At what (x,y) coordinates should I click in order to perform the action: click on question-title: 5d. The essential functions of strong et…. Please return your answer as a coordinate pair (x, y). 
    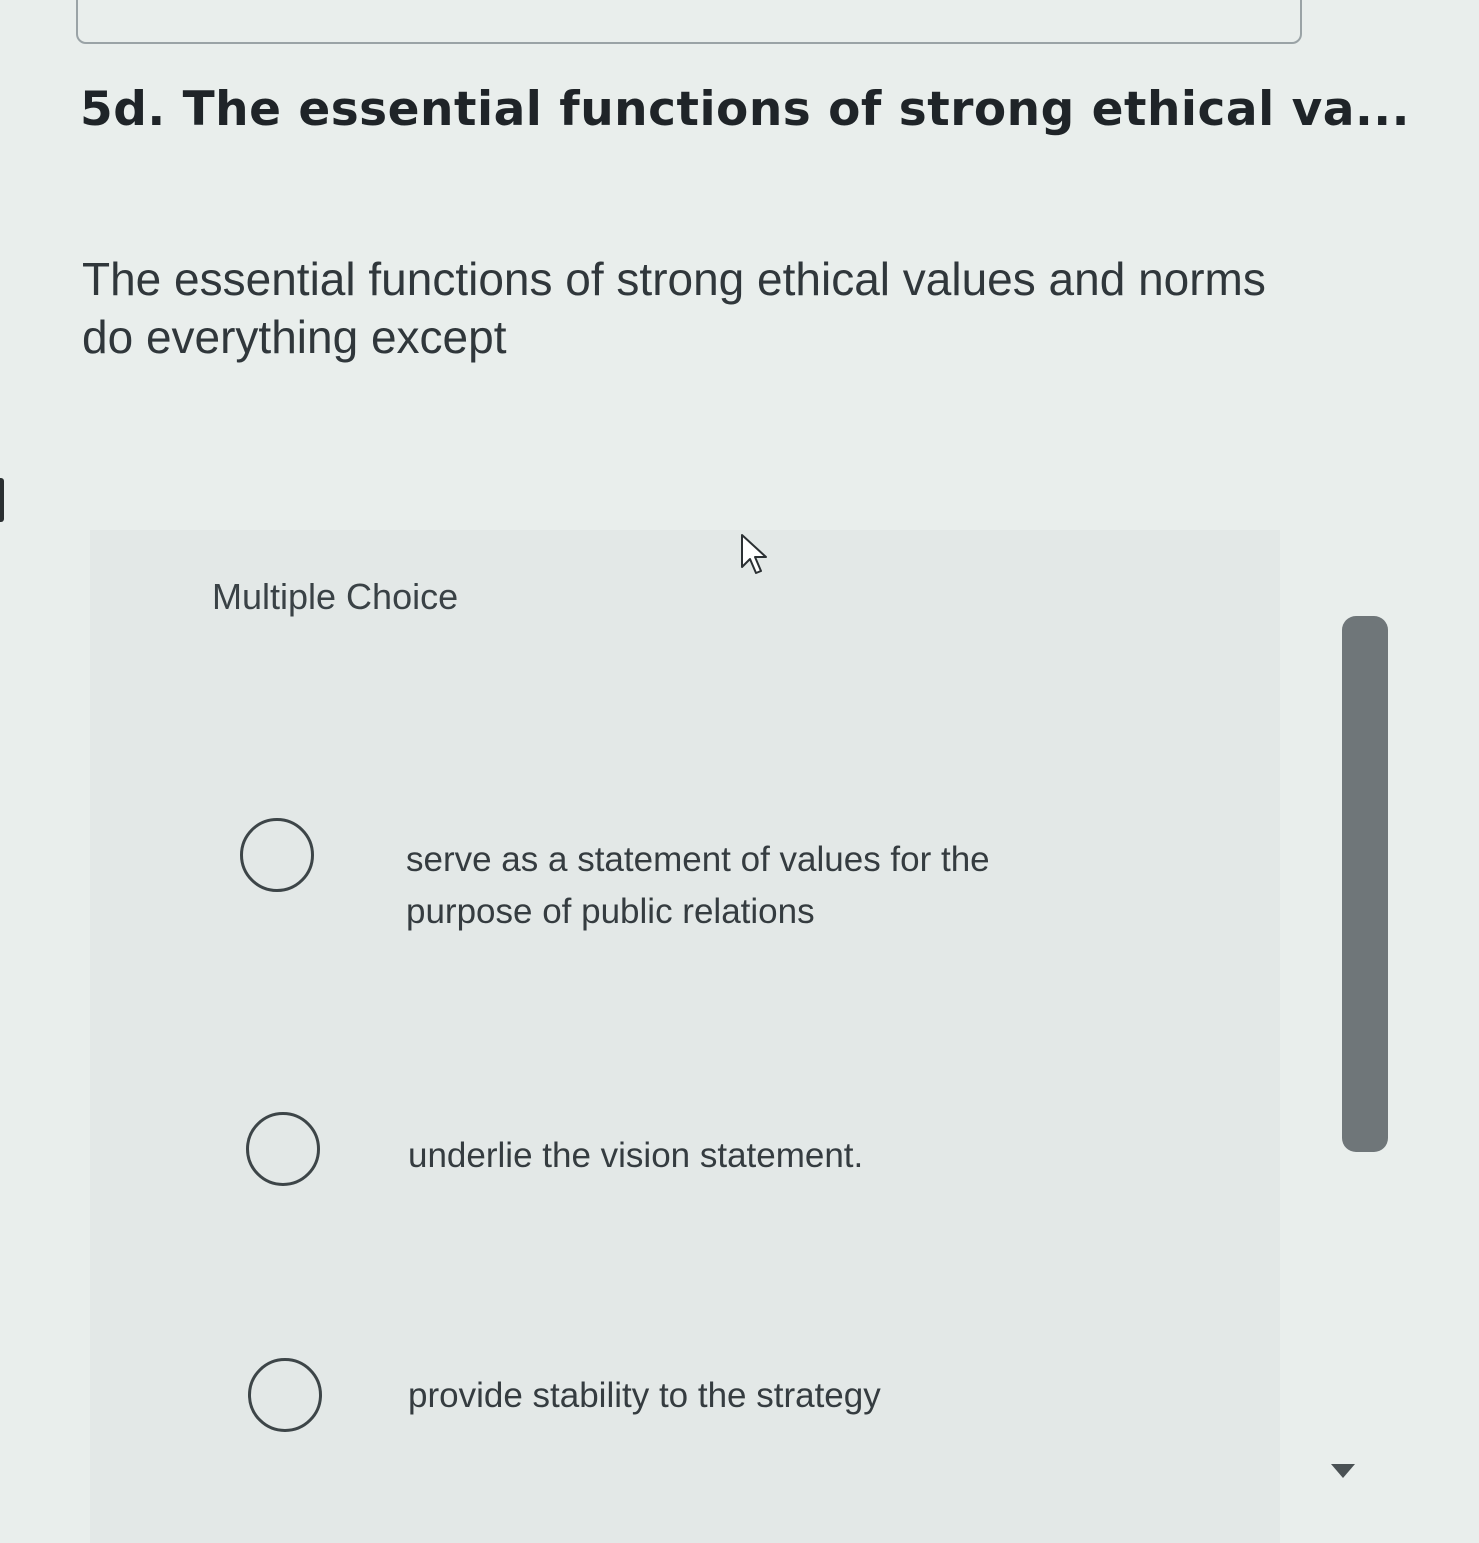
    Looking at the image, I should click on (745, 109).